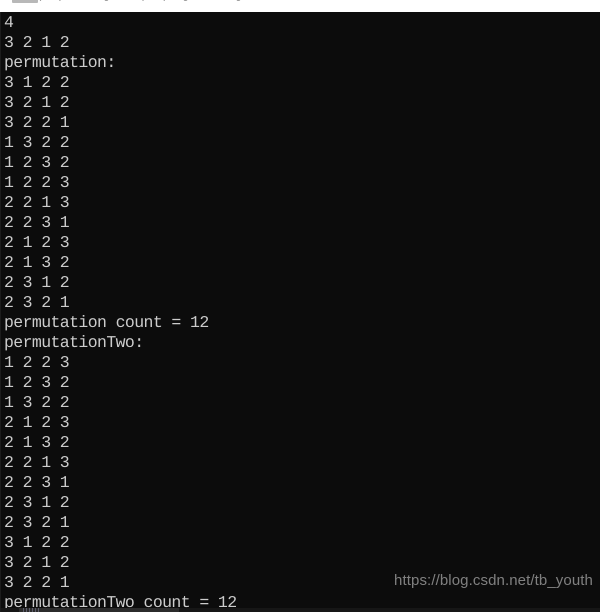  I want to click on window-bottom-edge-ticks, so click(32, 610).